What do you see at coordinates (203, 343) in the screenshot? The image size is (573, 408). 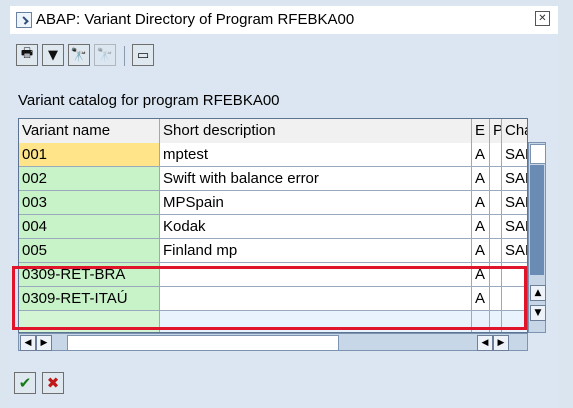 I see `h-scroll-thumb` at bounding box center [203, 343].